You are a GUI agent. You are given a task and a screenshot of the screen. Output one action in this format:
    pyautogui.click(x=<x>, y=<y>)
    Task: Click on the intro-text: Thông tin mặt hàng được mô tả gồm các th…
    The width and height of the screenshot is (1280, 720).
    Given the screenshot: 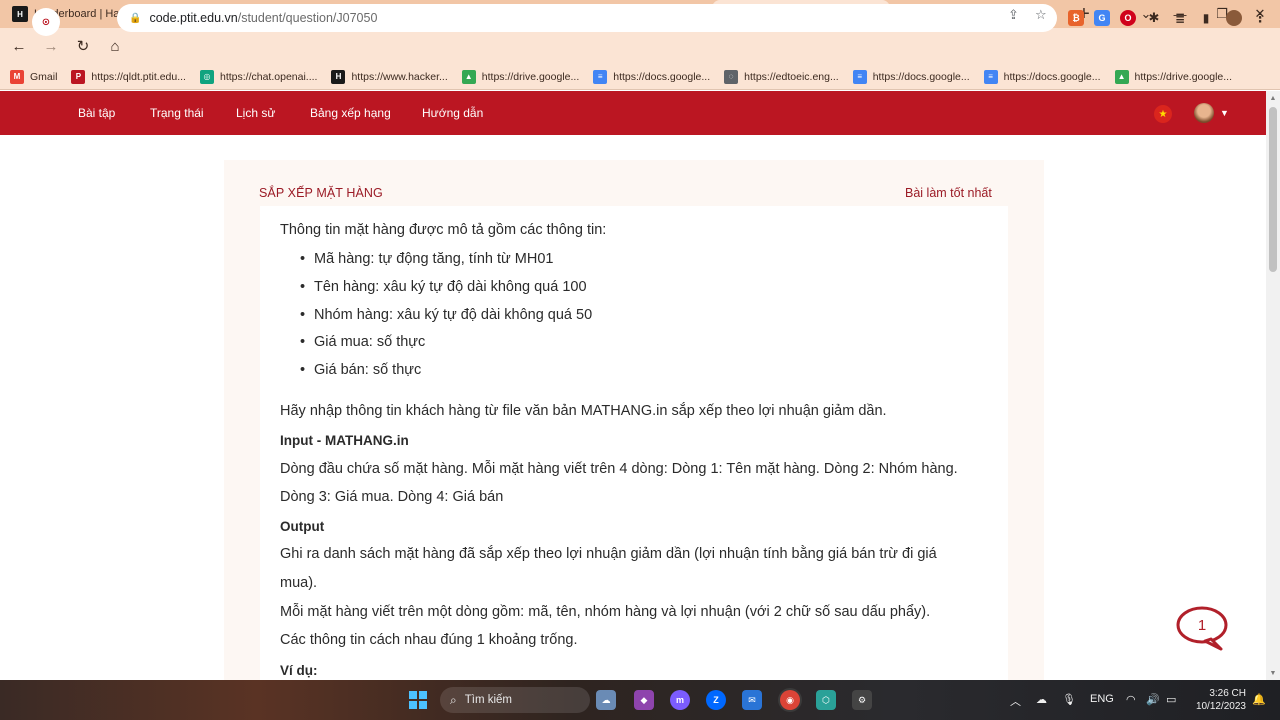 What is the action you would take?
    pyautogui.click(x=443, y=230)
    